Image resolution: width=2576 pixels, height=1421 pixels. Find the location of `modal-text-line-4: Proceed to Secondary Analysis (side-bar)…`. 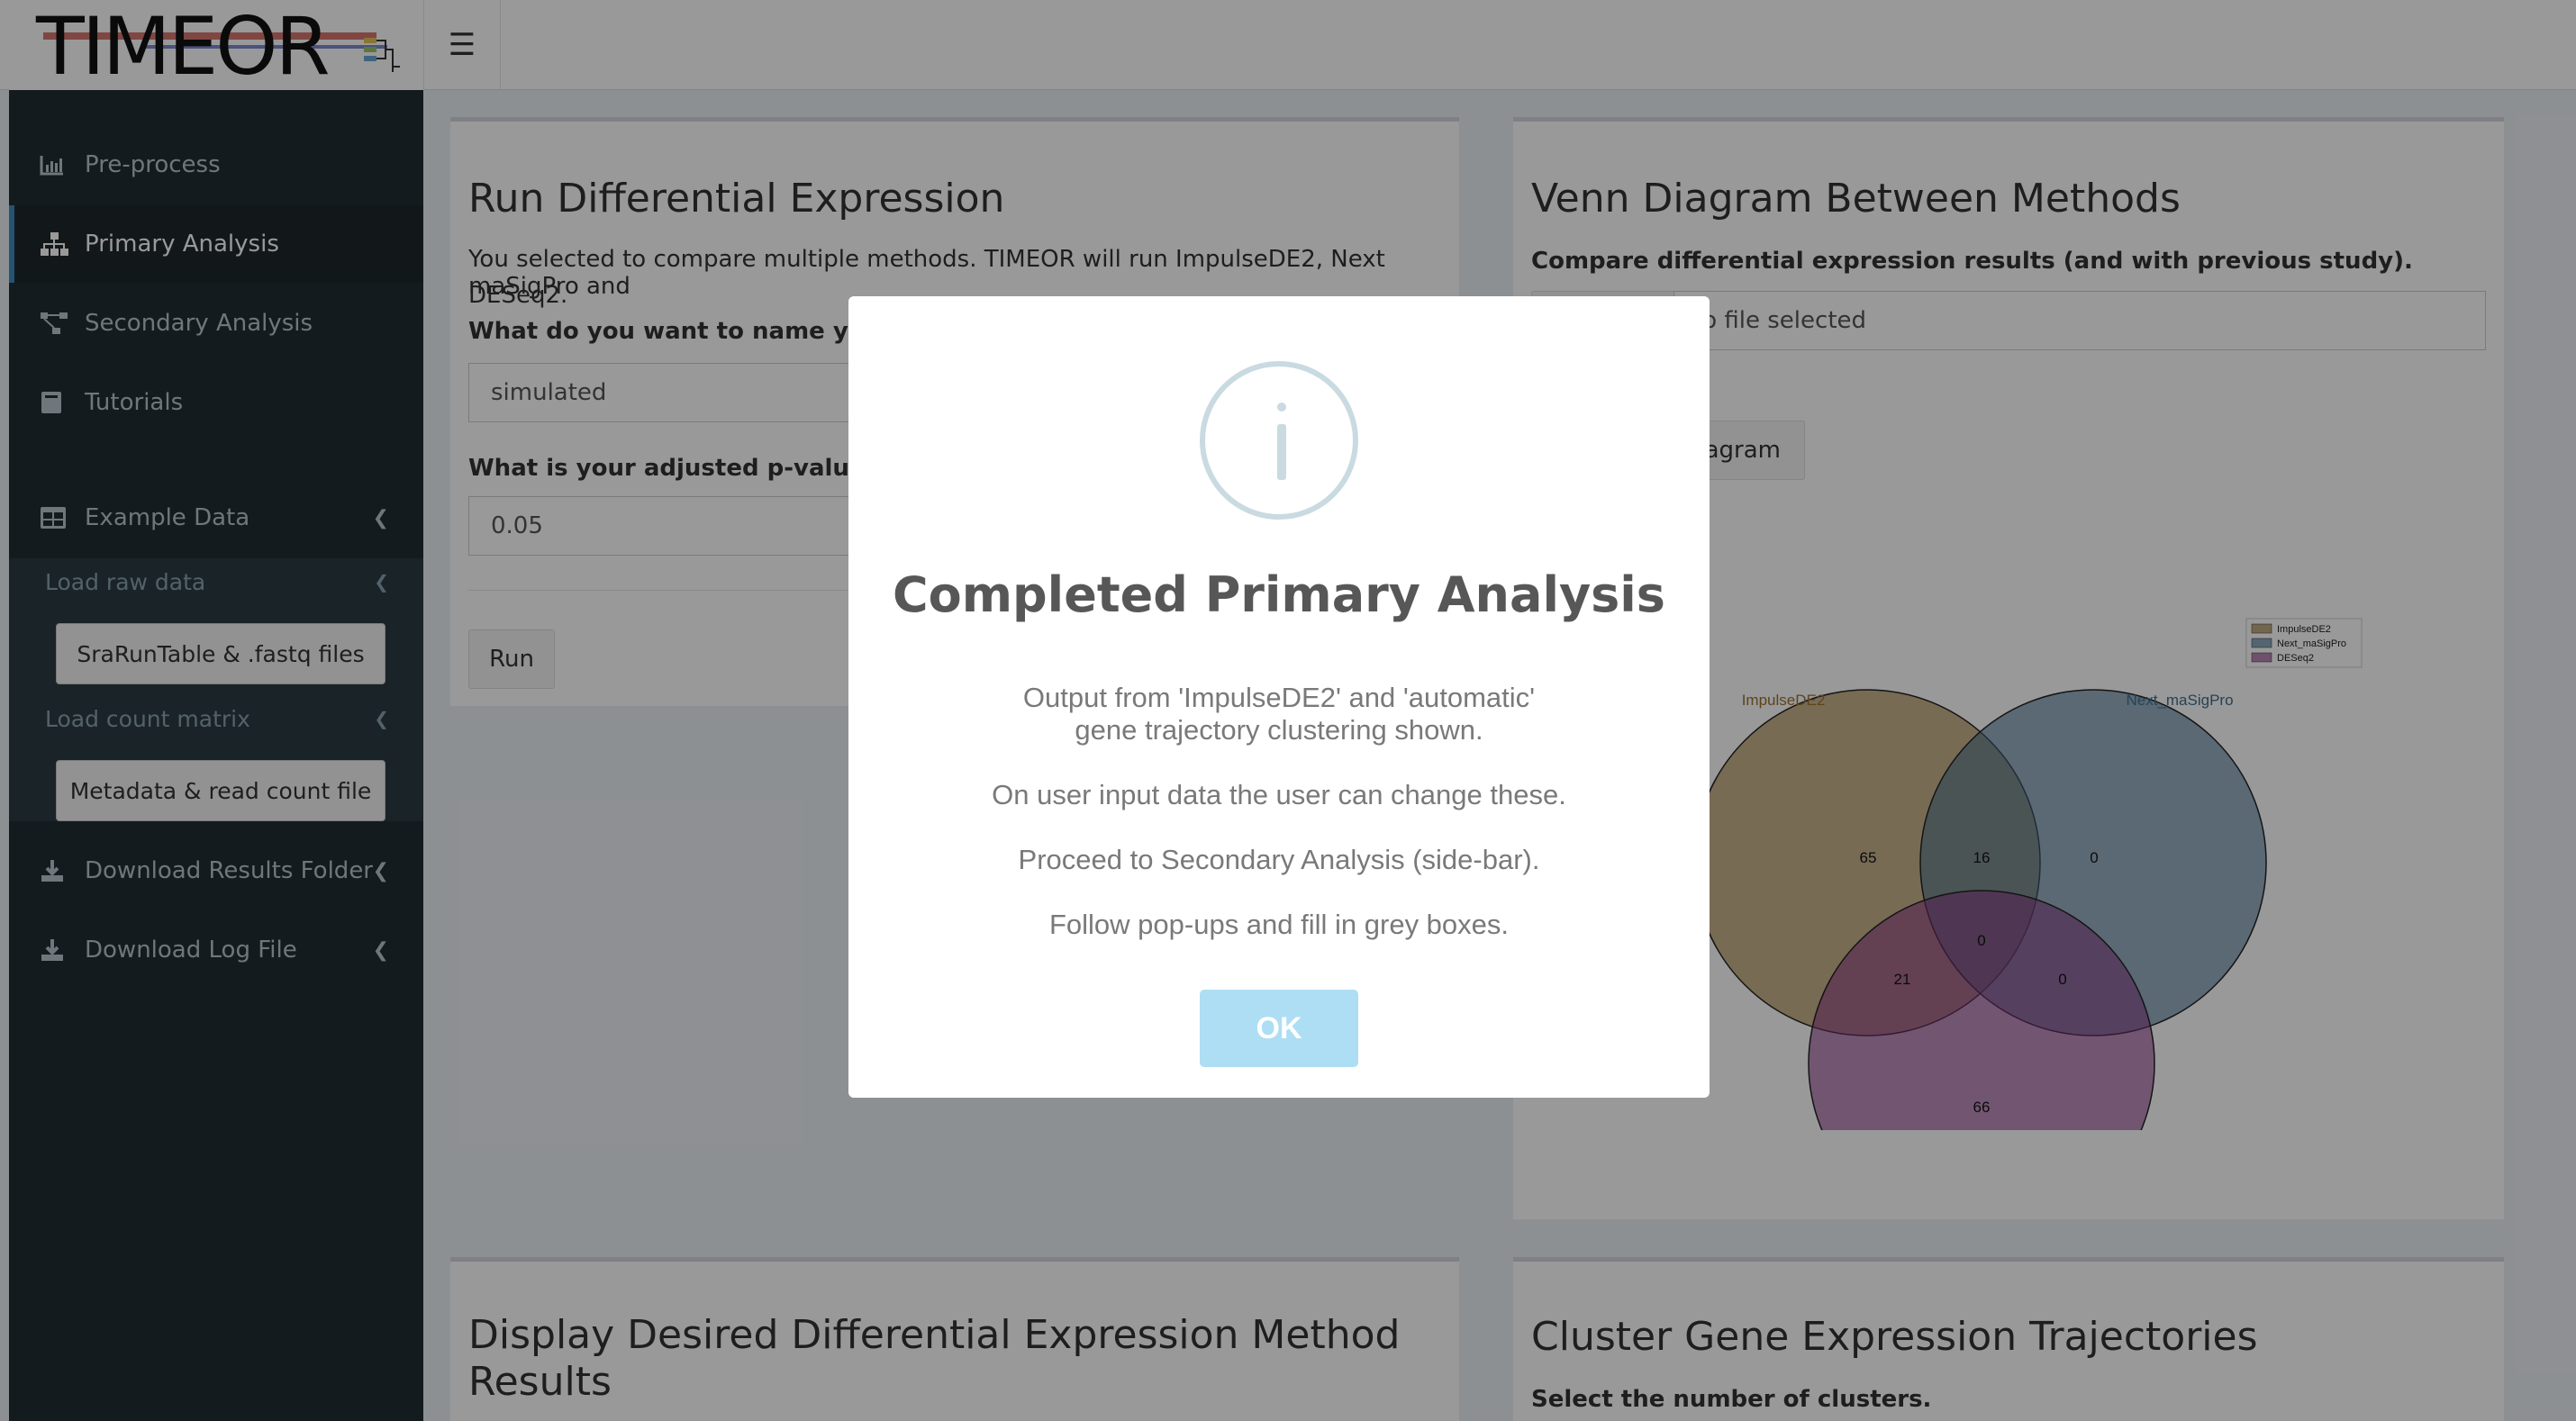

modal-text-line-4: Proceed to Secondary Analysis (side-bar)… is located at coordinates (1279, 859).